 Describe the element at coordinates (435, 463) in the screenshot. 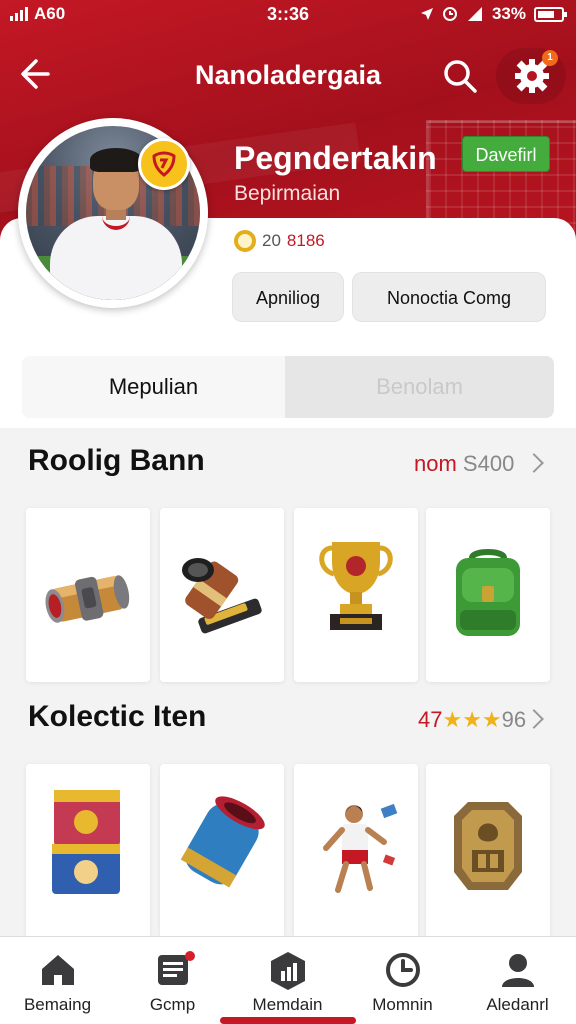

I see `section-link-accent: nom` at that location.